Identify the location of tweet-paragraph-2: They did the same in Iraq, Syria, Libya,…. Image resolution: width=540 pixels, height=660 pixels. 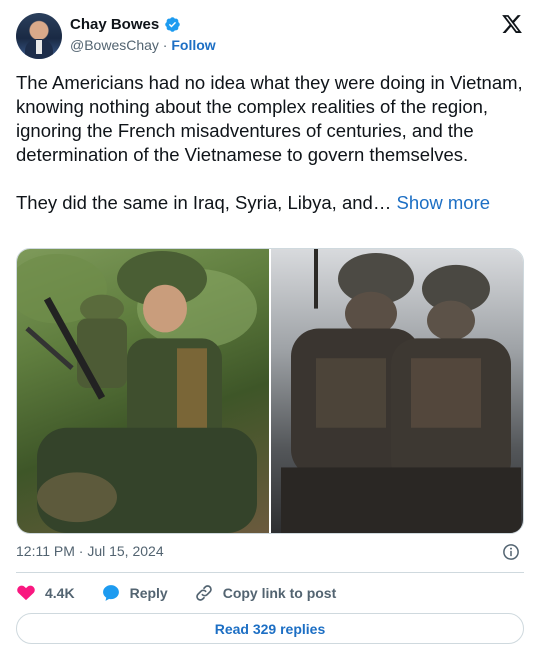
(271, 203).